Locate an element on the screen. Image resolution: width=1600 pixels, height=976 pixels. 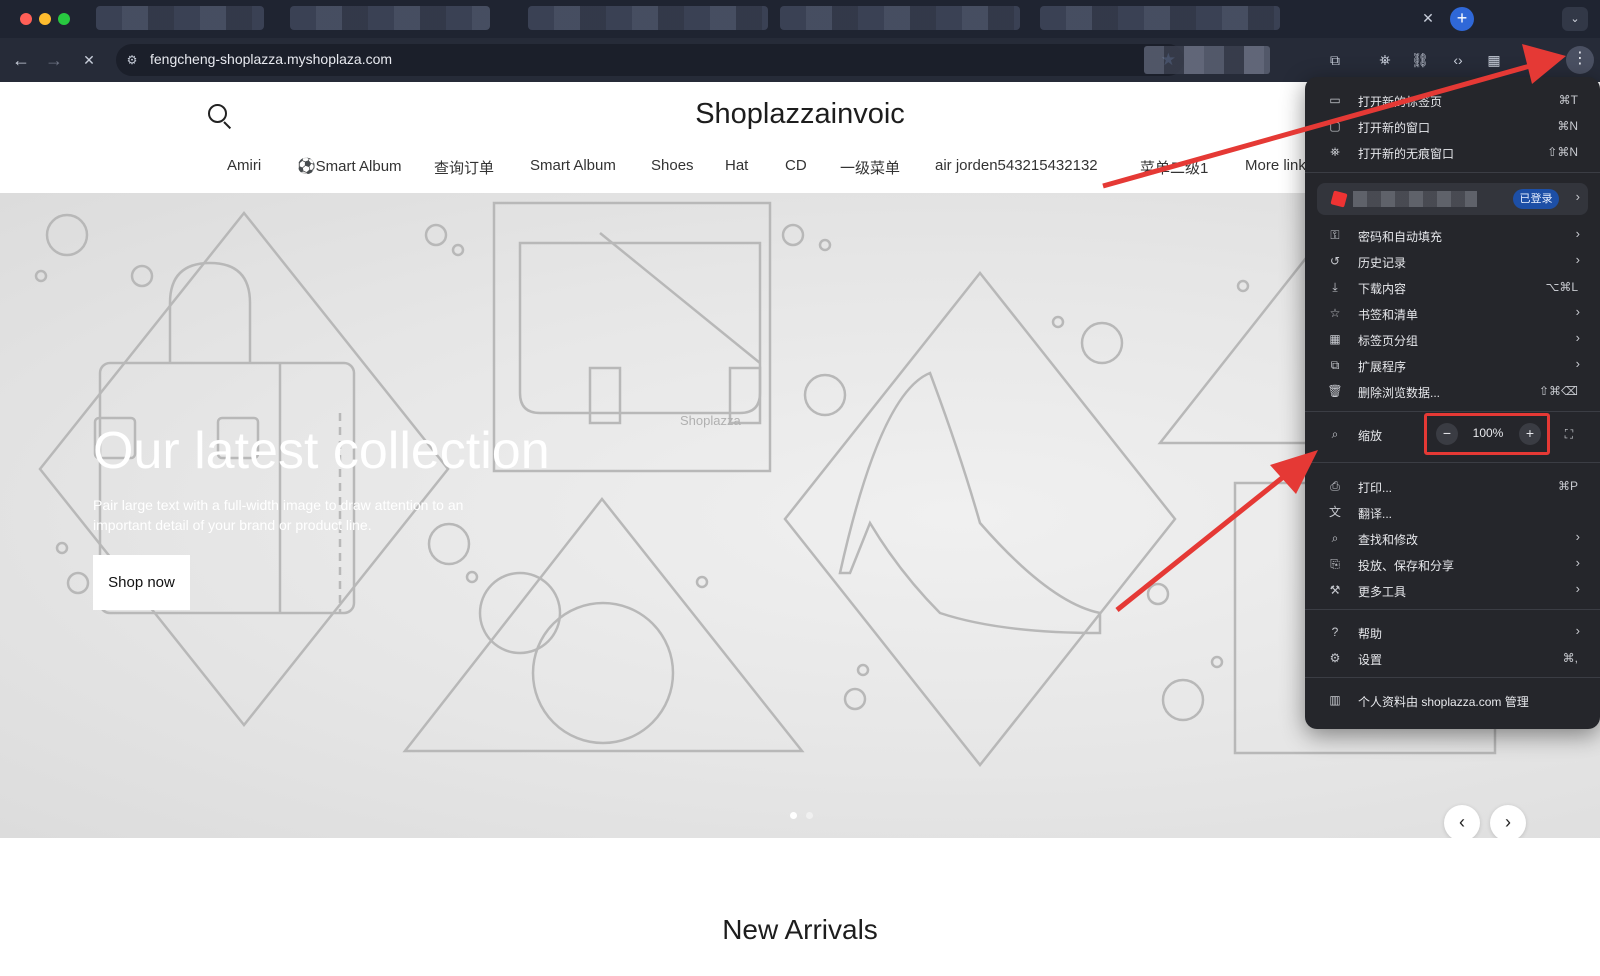
menu-item-label: 下载内容 is located at coordinates (1382, 289).